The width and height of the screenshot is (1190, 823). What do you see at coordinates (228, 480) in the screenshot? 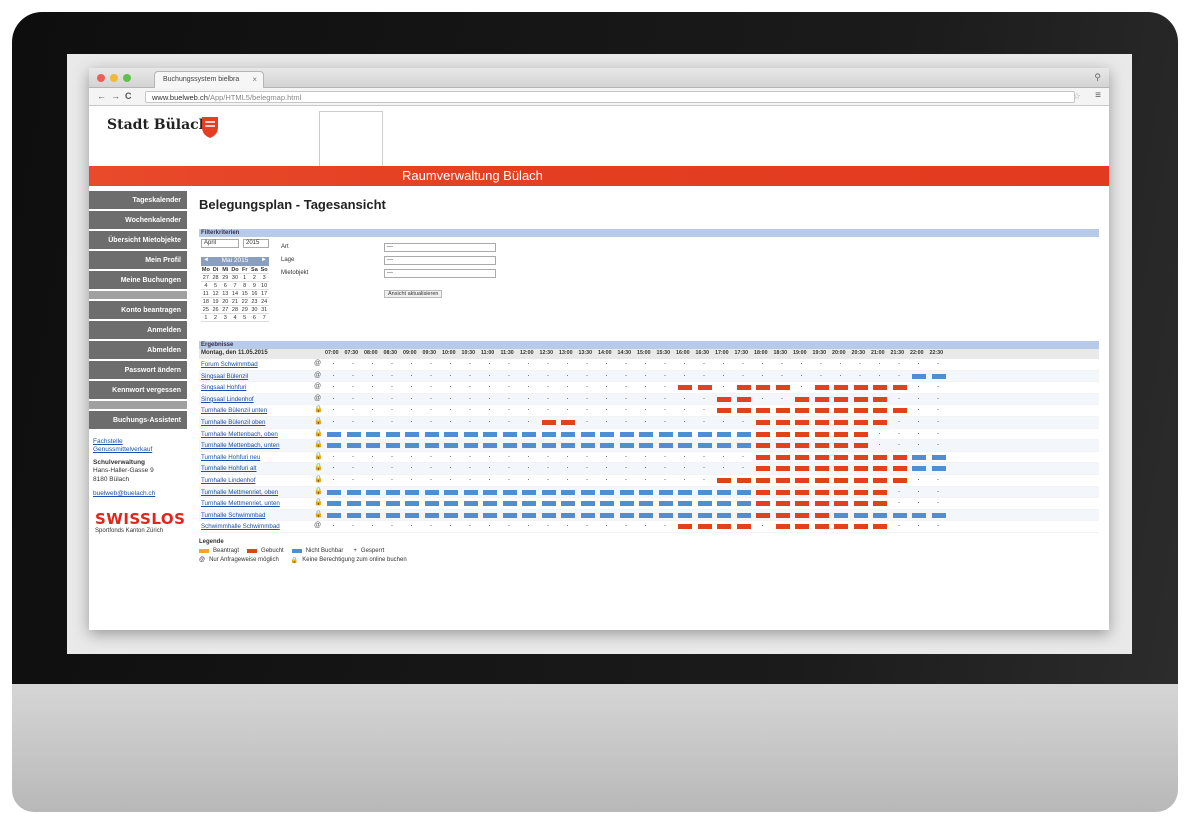
I see `room-link: Turnhalle Lindenhof` at bounding box center [228, 480].